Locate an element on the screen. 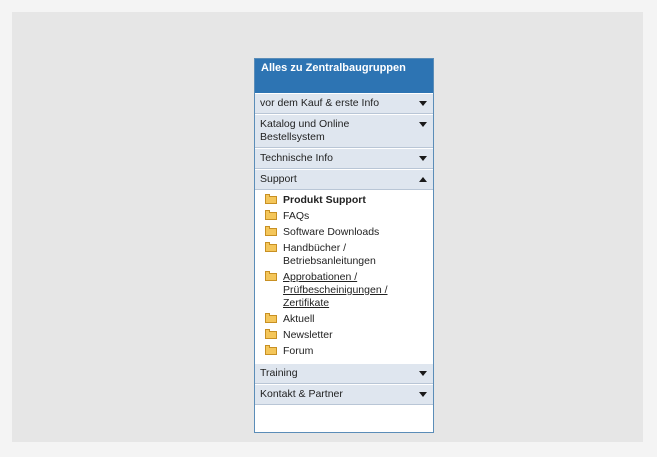 This screenshot has height=457, width=657. section-label: Kontakt & Partner is located at coordinates (301, 394).